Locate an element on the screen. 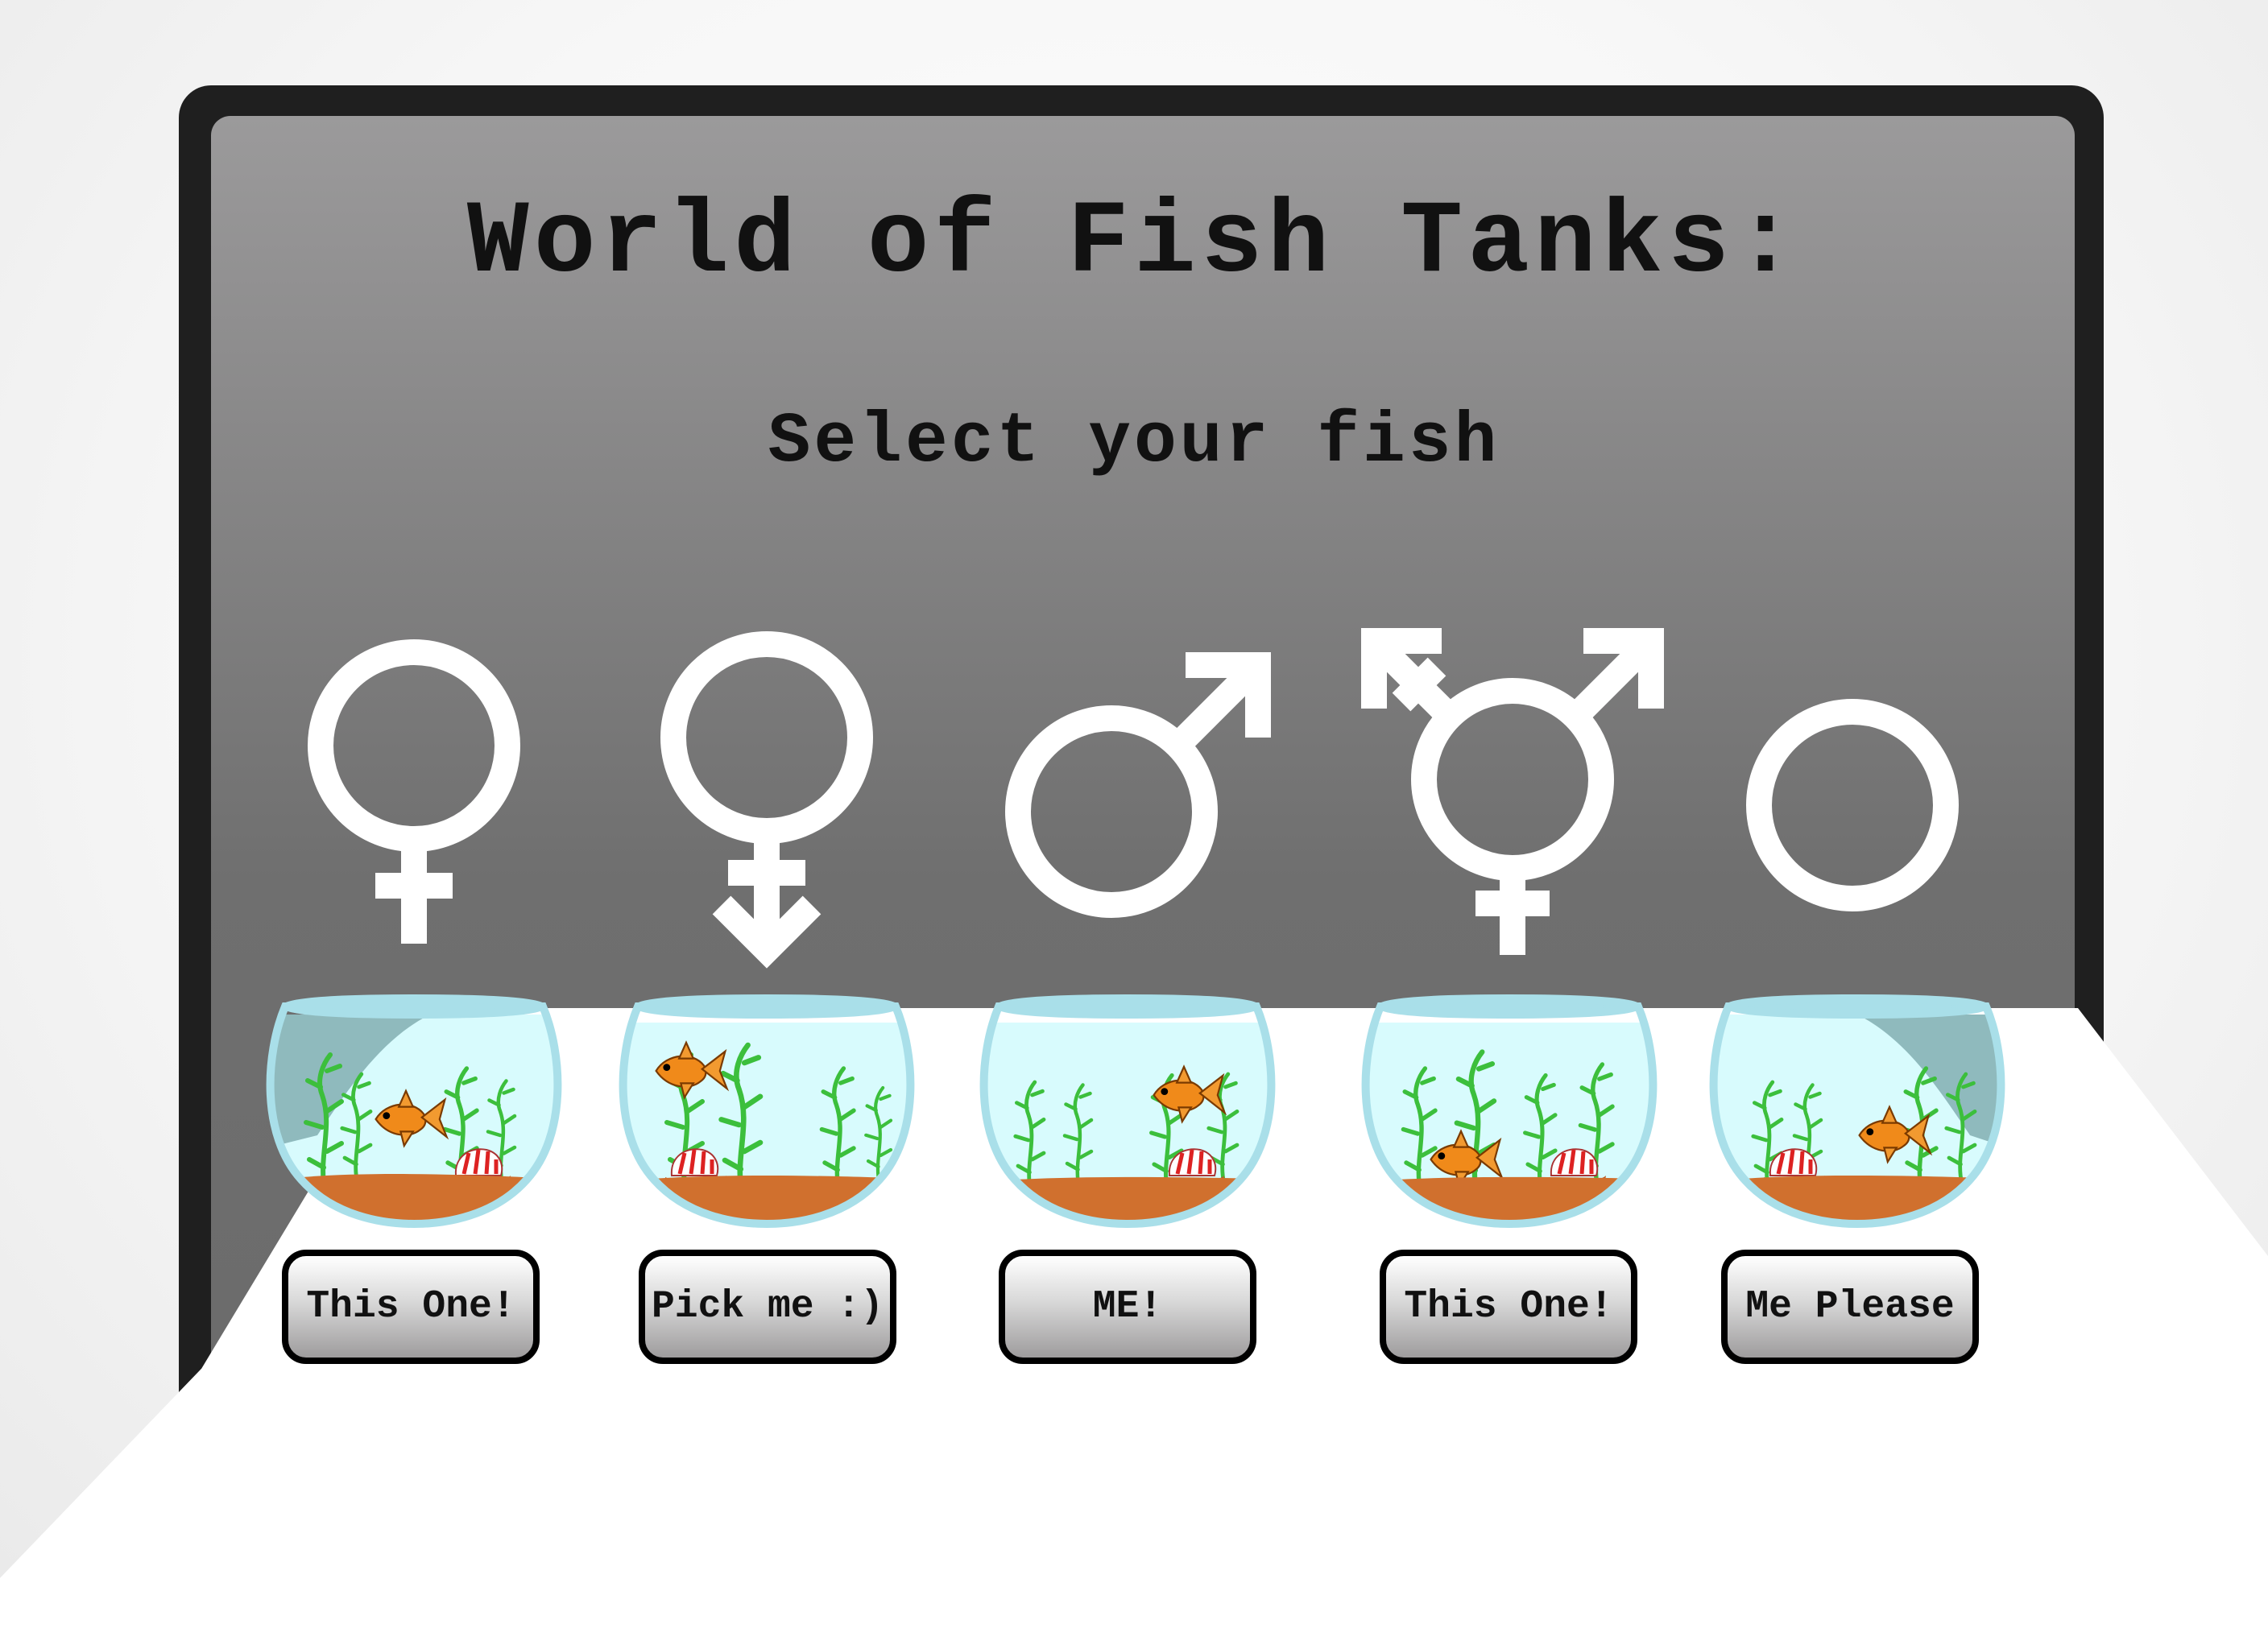  page-title: World of Fish Tanks: is located at coordinates (1134, 243).